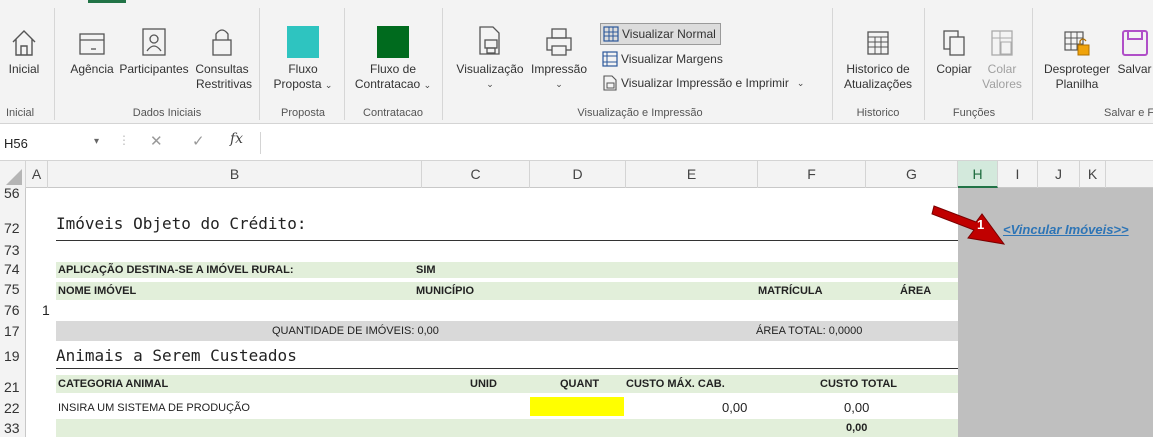 Image resolution: width=1153 pixels, height=437 pixels. Describe the element at coordinates (611, 34) in the screenshot. I see `grid-icon` at that location.